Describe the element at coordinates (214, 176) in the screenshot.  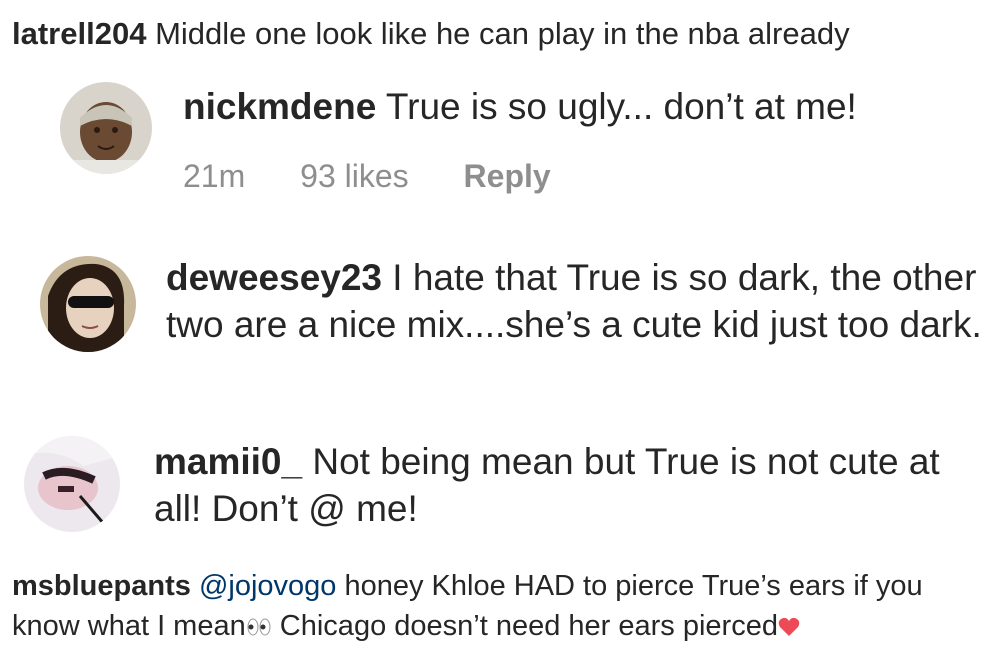
I see `comment-time: 21m` at that location.